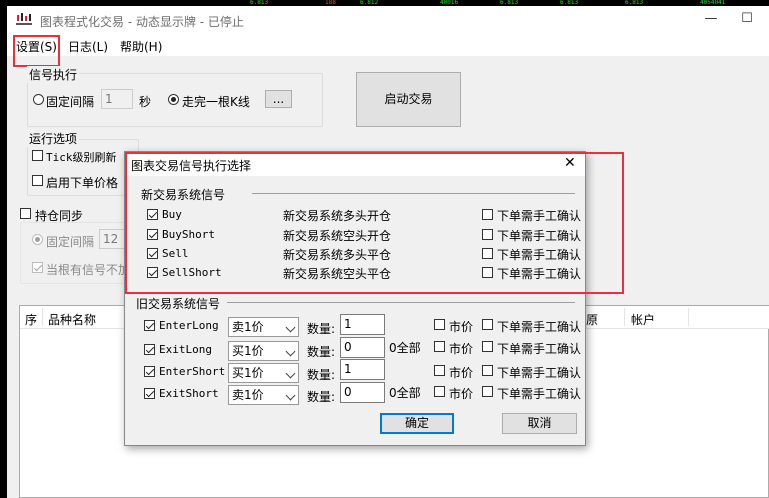  Describe the element at coordinates (192, 371) in the screenshot. I see `entershort-label: EnterShort` at that location.